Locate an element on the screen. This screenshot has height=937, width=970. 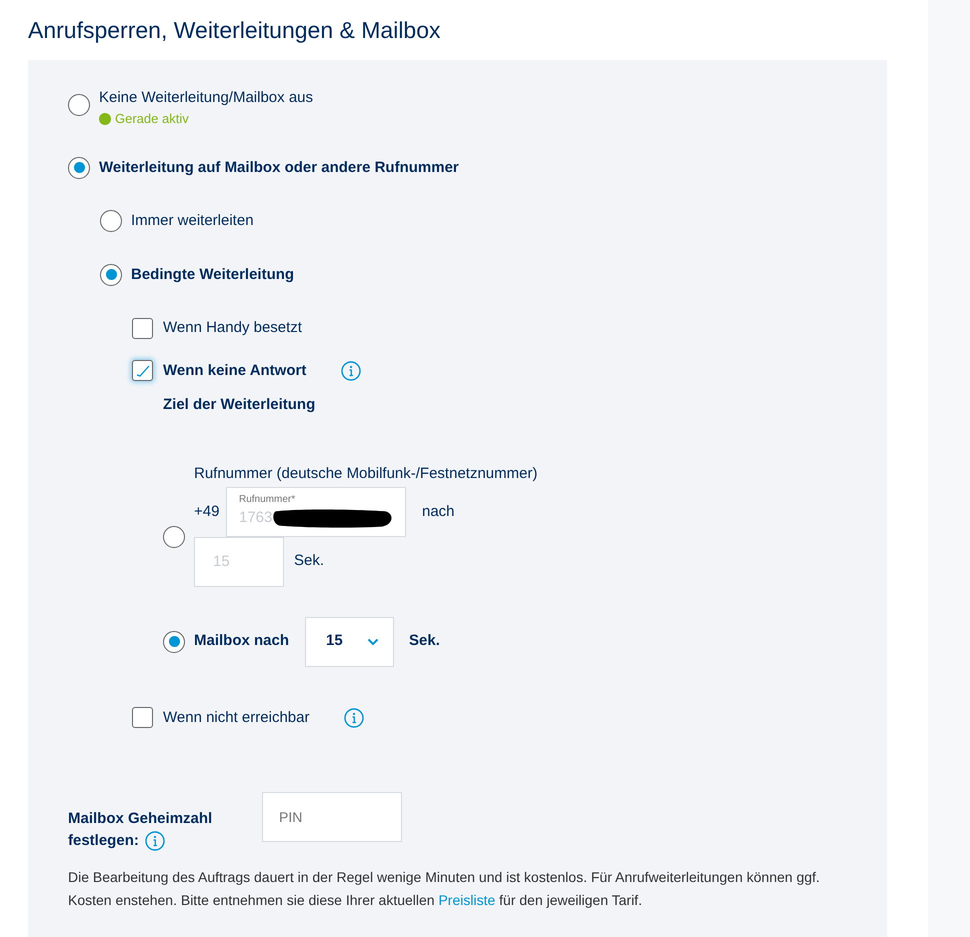
chevron-down-icon is located at coordinates (373, 642).